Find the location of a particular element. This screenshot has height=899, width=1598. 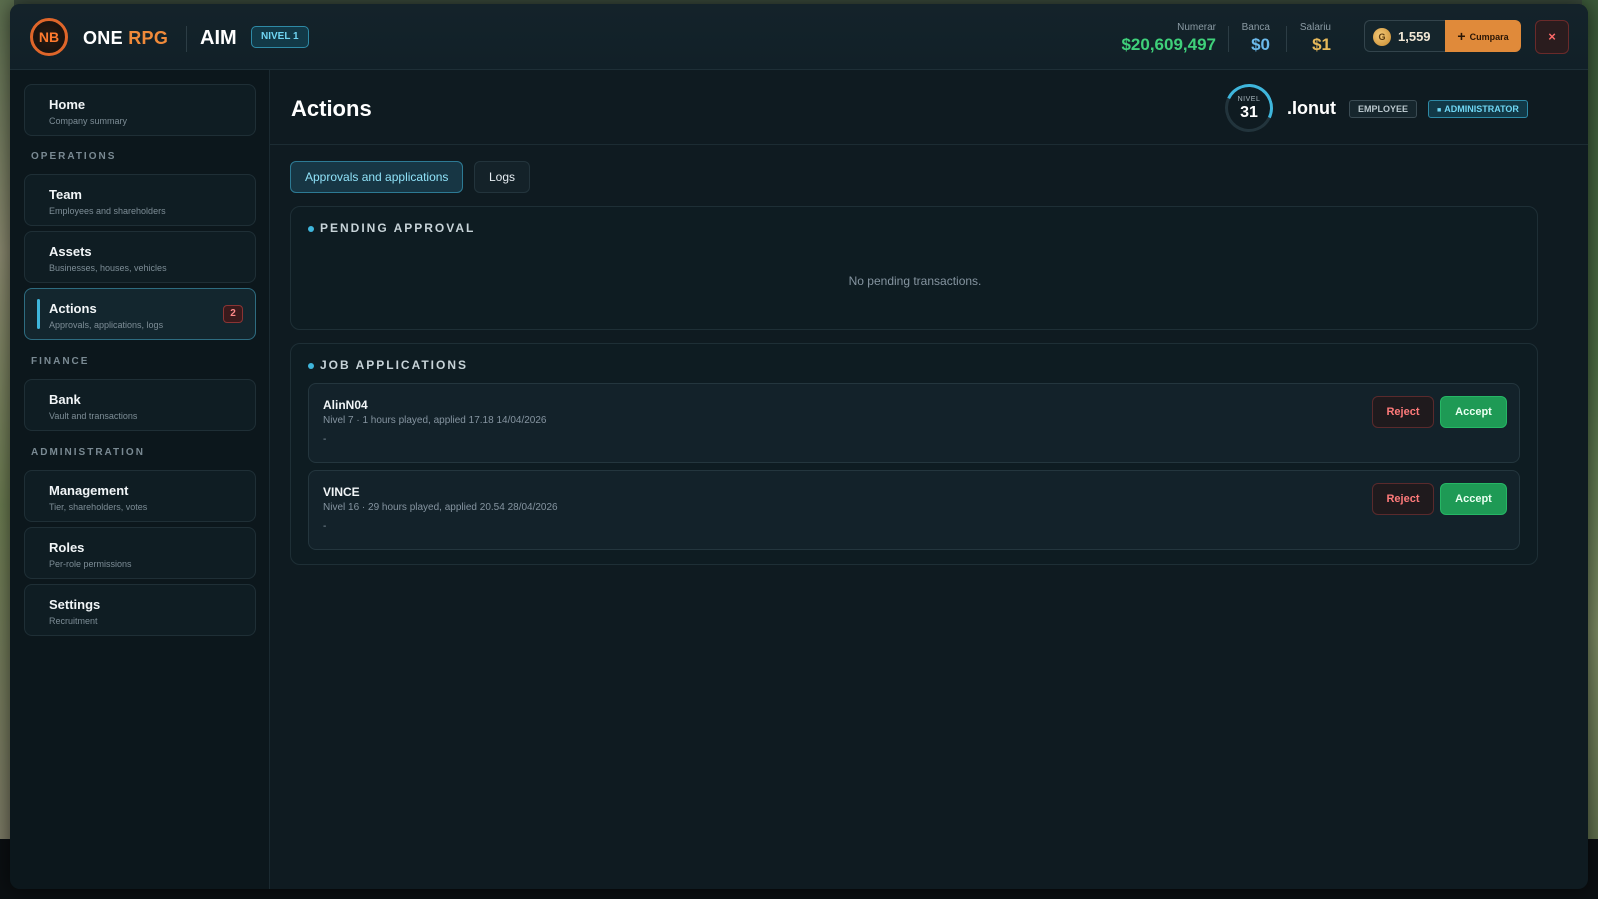

close-button: × is located at coordinates (1552, 37).